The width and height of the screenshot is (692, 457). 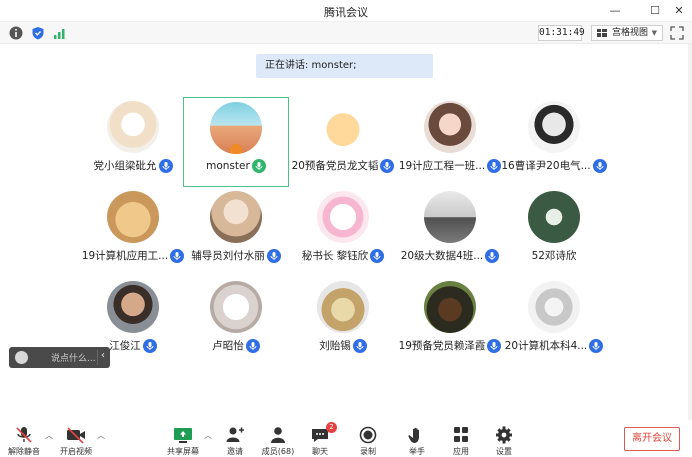 I want to click on participant-name-row: 19预备党员赖泽霞, so click(x=450, y=346).